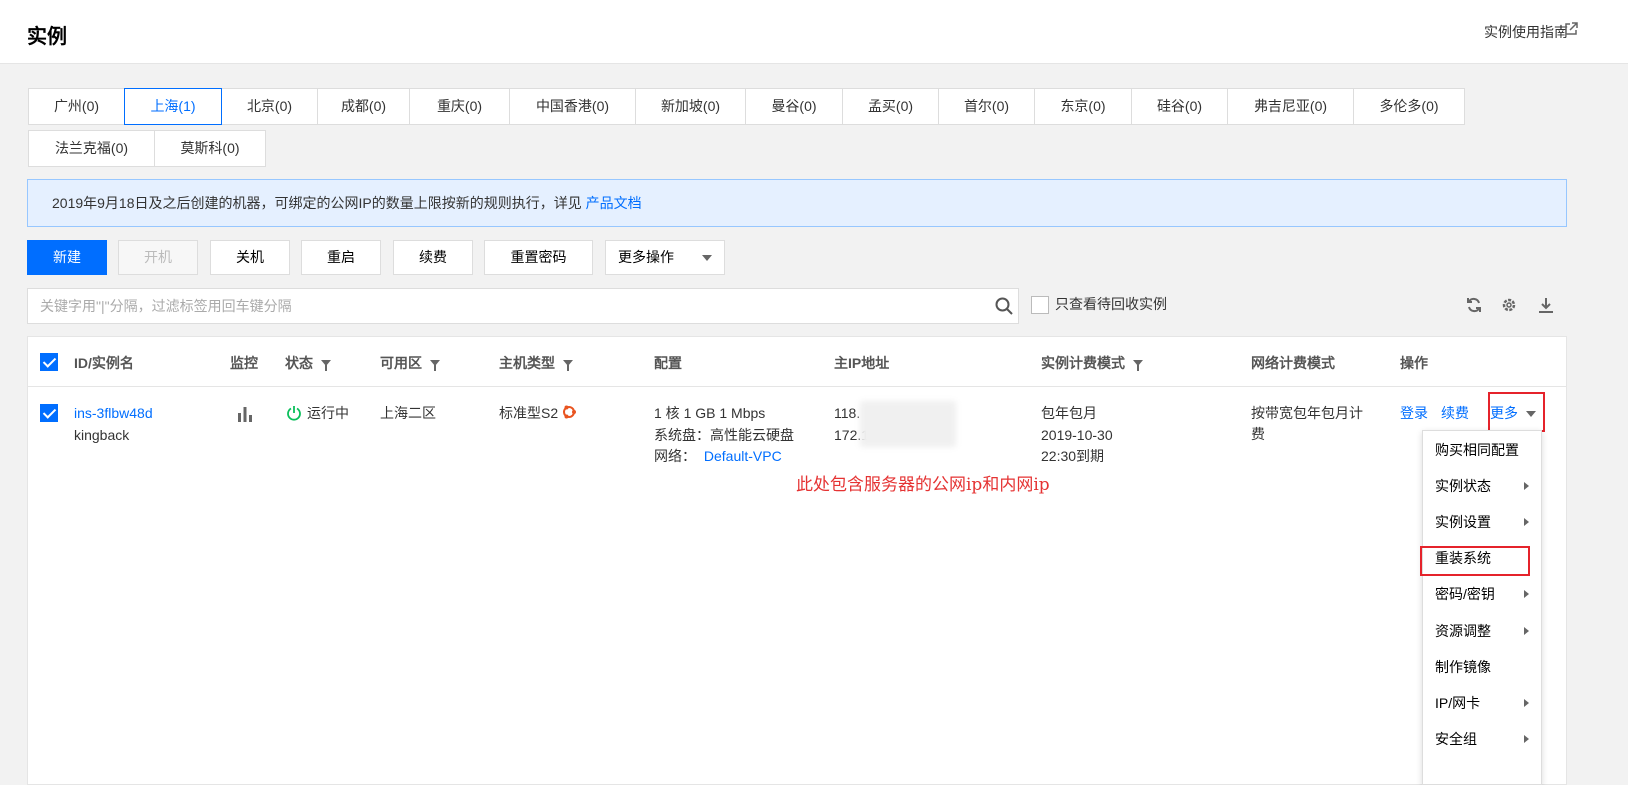 This screenshot has width=1628, height=785. What do you see at coordinates (1463, 522) in the screenshot?
I see `menu-item-label: 实例设置` at bounding box center [1463, 522].